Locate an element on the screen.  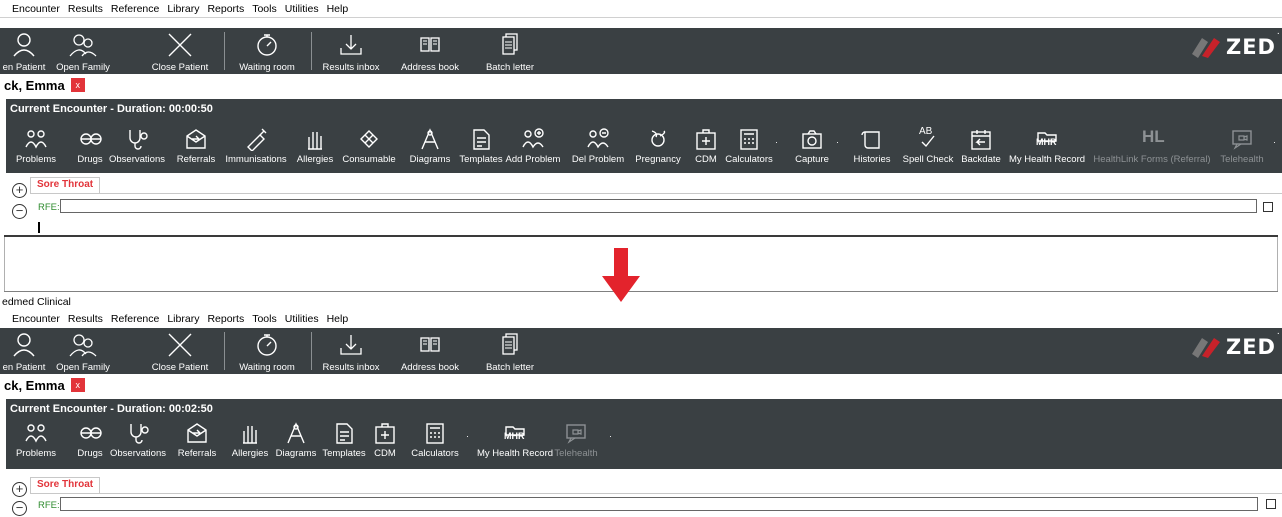
brand-logo: ZED is located at coordinates (1232, 47).